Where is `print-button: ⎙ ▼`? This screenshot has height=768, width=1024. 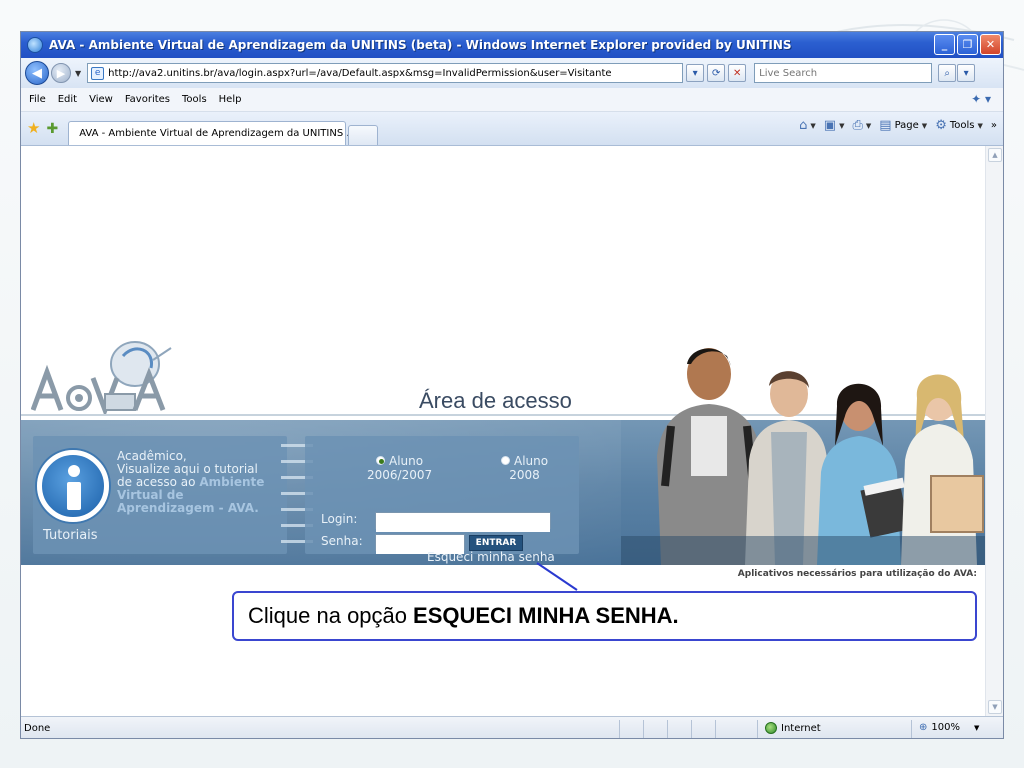
print-button: ⎙ ▼ is located at coordinates (861, 125).